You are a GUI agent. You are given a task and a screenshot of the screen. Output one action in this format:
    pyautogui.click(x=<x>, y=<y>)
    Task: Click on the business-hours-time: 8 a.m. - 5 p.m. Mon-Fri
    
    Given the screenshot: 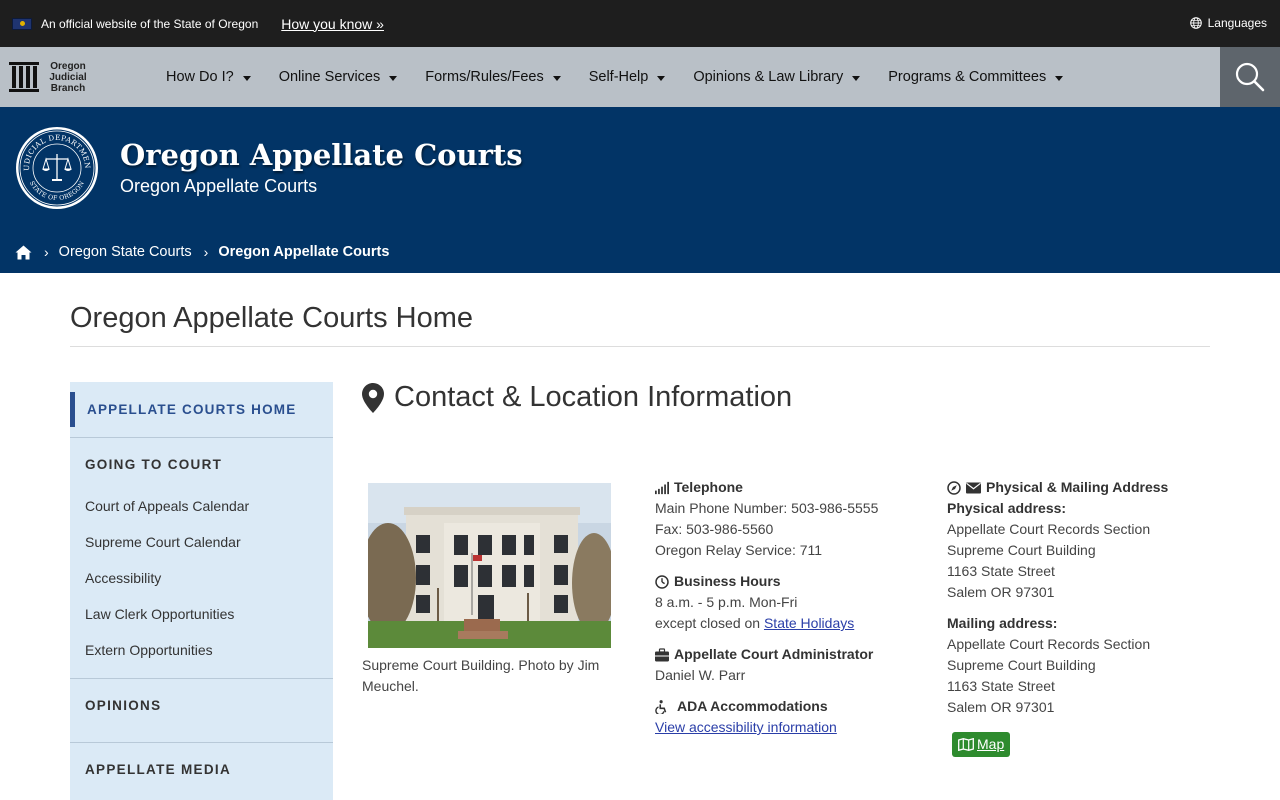 What is the action you would take?
    pyautogui.click(x=726, y=602)
    